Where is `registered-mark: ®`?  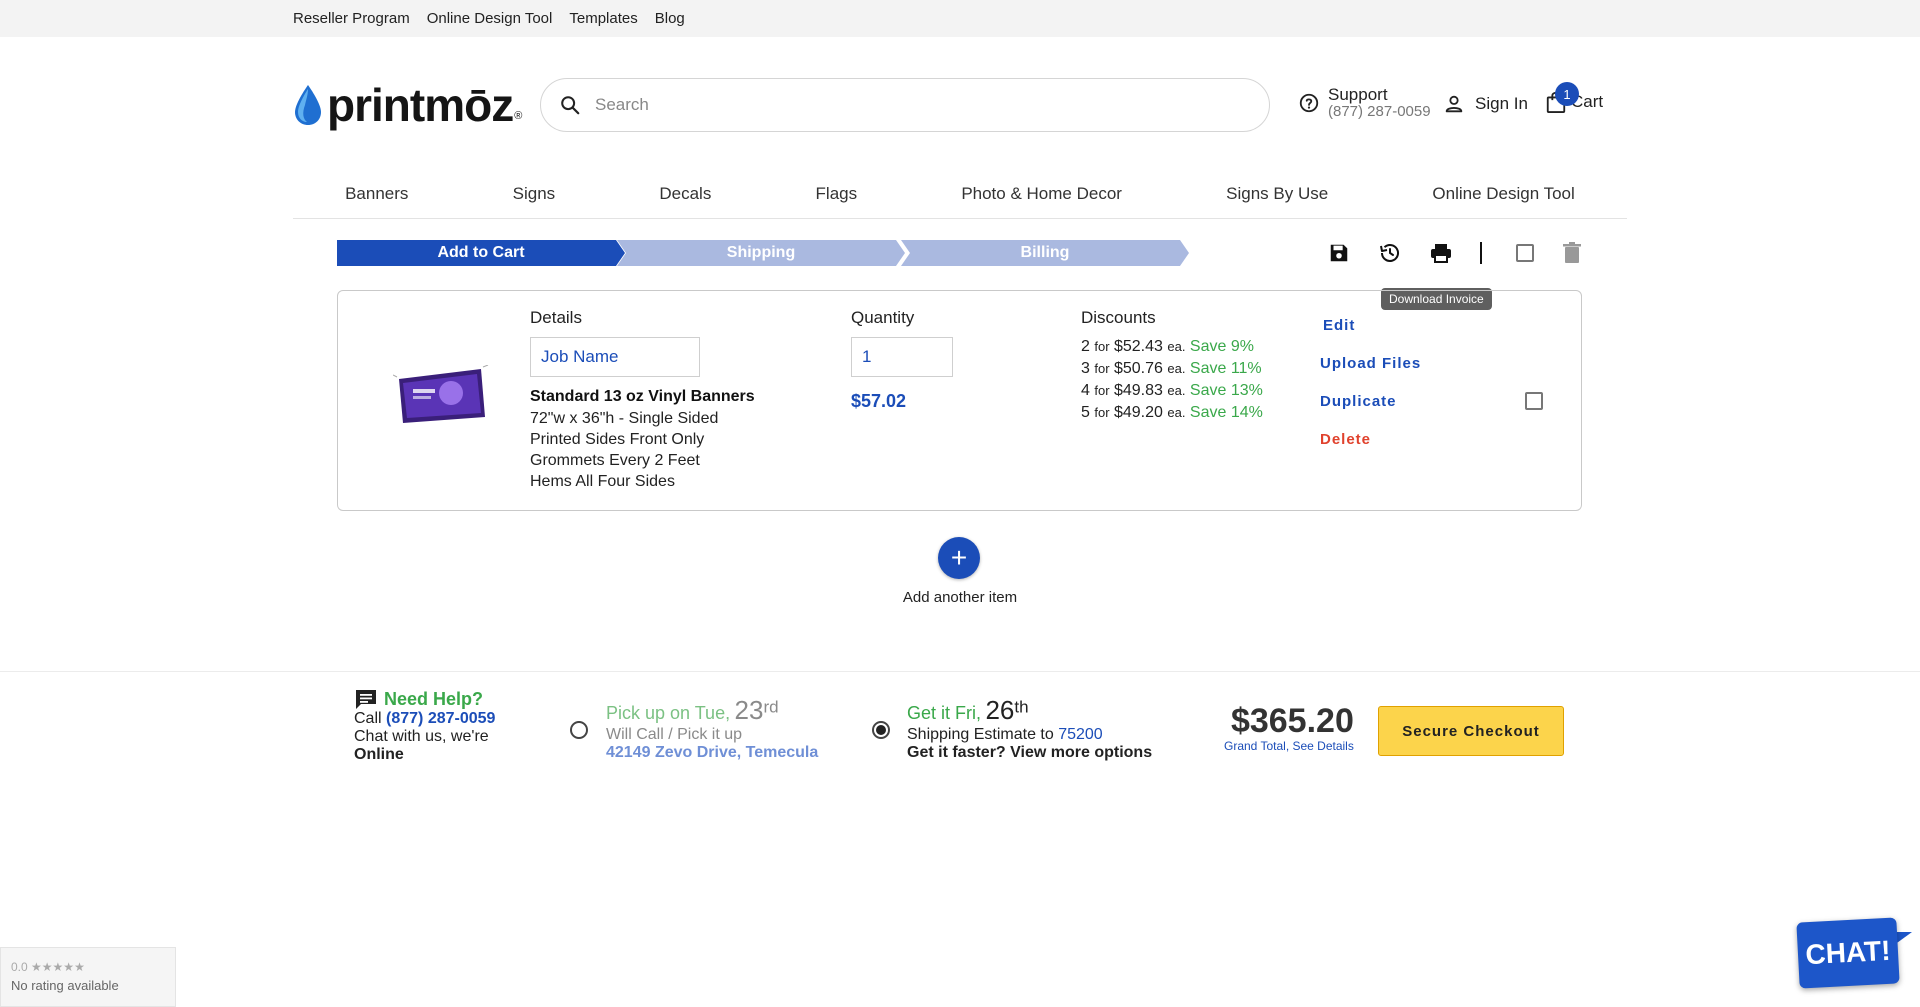 registered-mark: ® is located at coordinates (518, 116).